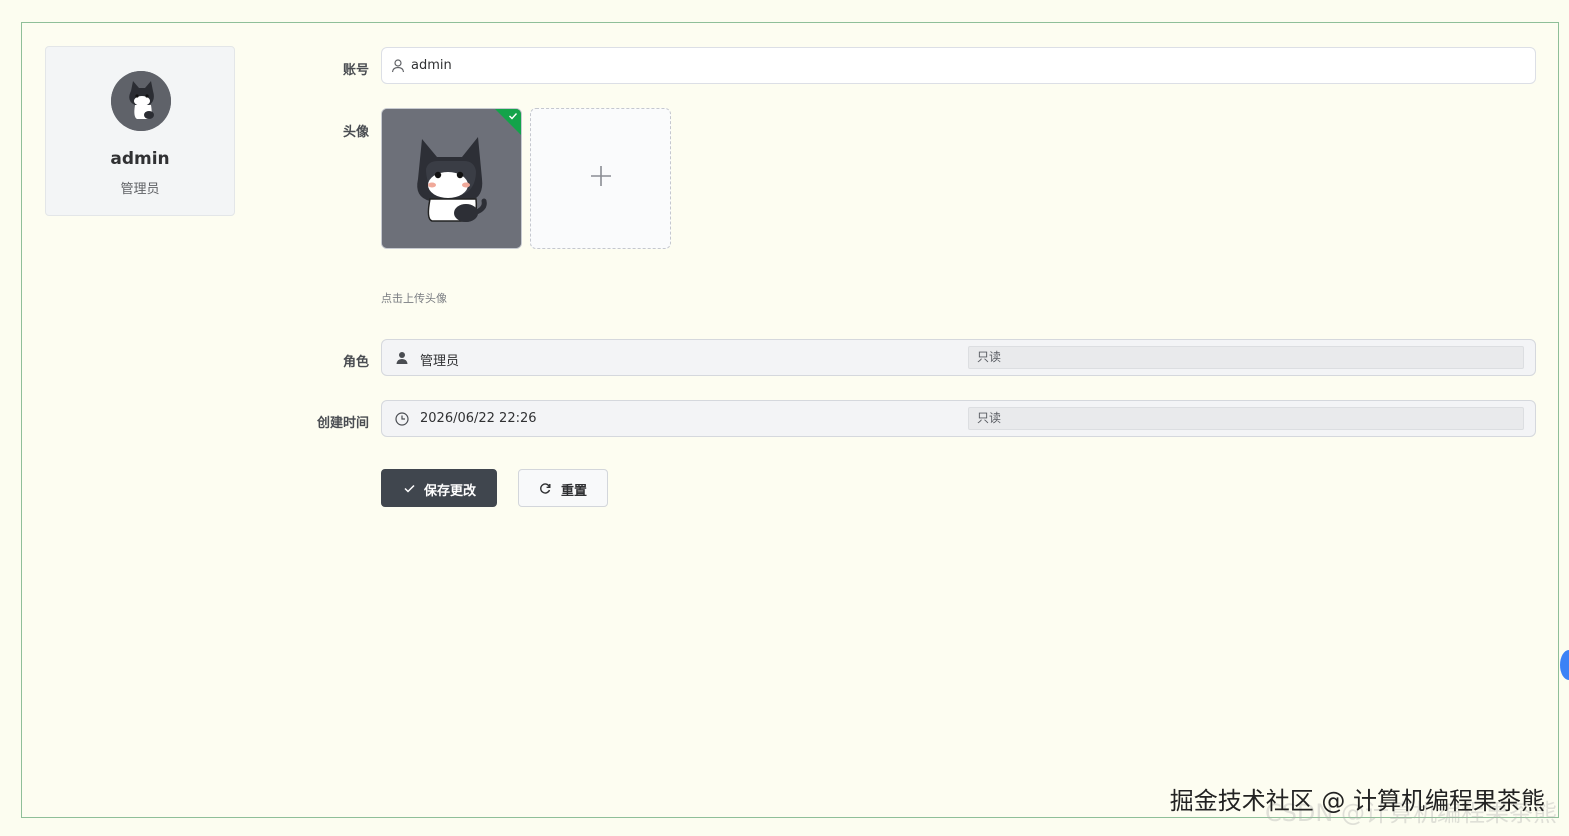 The width and height of the screenshot is (1569, 836). I want to click on avatar-label: 头像, so click(355, 132).